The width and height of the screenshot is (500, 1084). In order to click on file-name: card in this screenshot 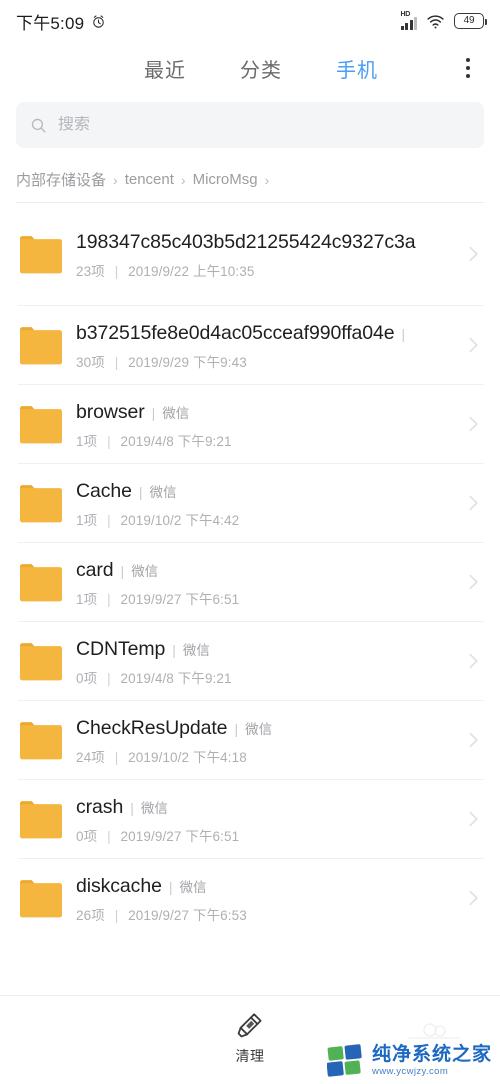, I will do `click(95, 569)`.